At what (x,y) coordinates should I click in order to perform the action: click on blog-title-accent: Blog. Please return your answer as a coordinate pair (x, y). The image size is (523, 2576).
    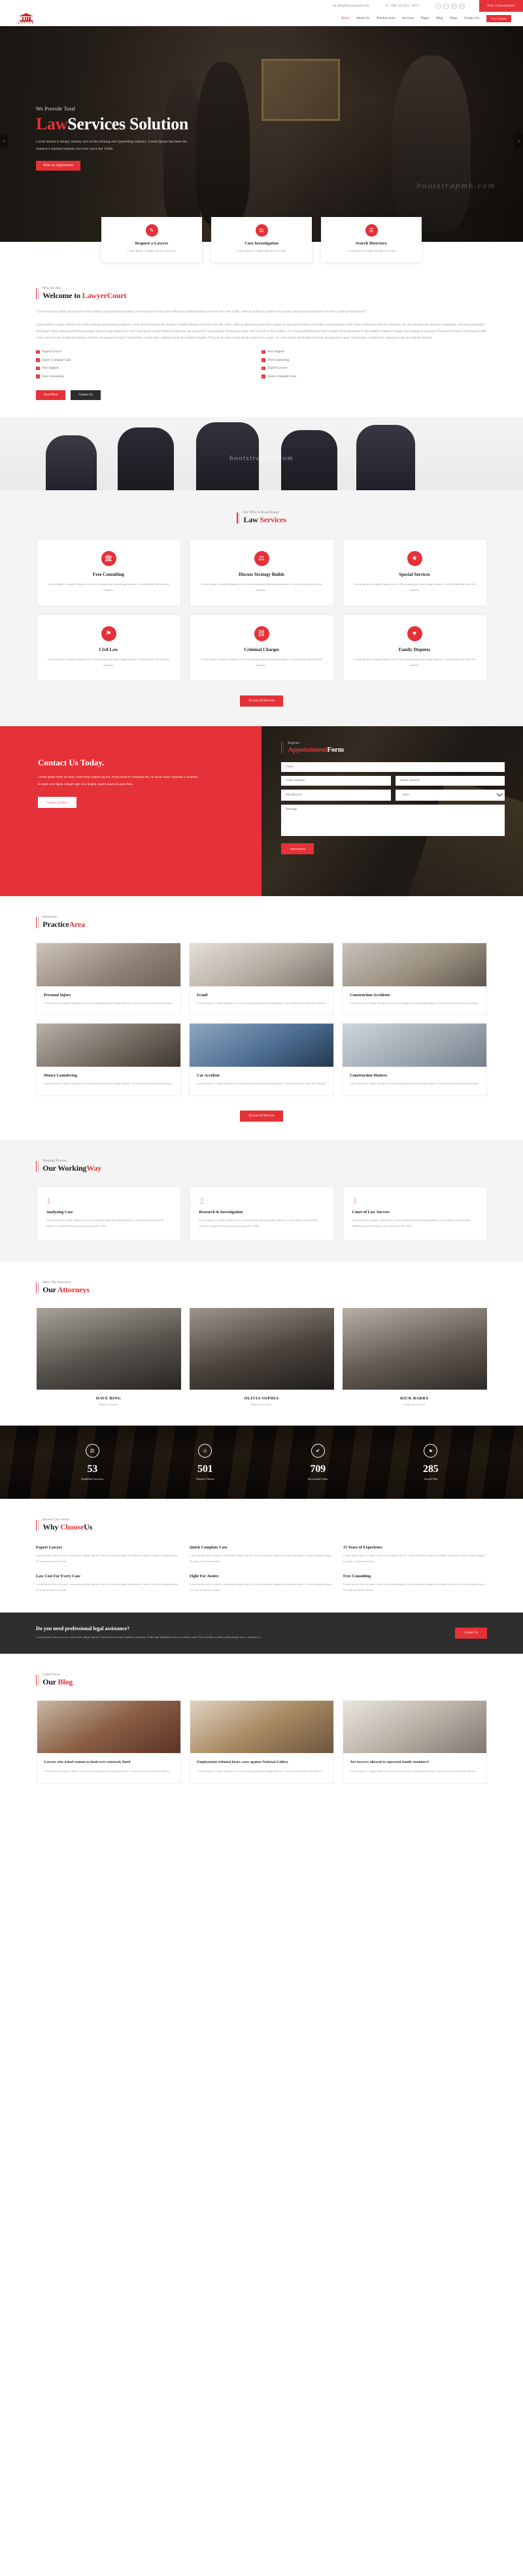
    Looking at the image, I should click on (65, 1681).